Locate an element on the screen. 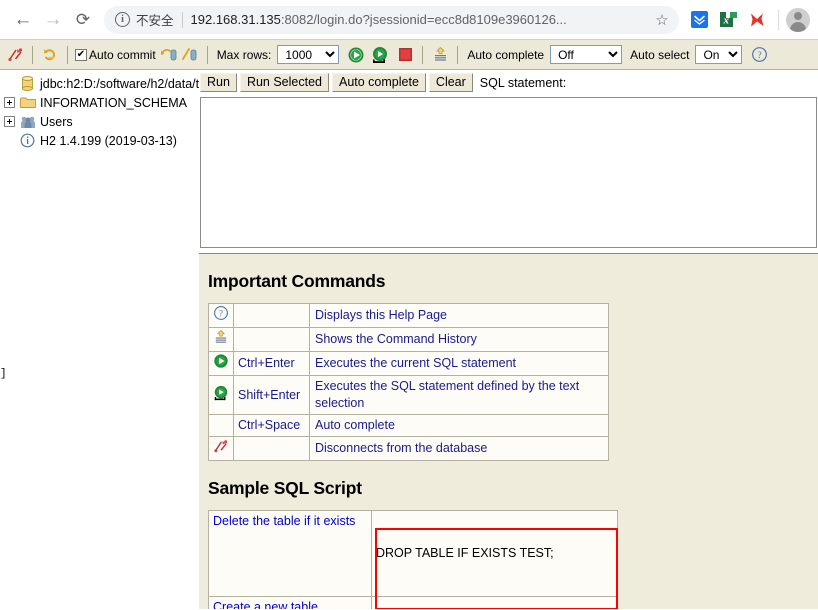 The height and width of the screenshot is (610, 818). auto-complete-button: Auto complete is located at coordinates (379, 82).